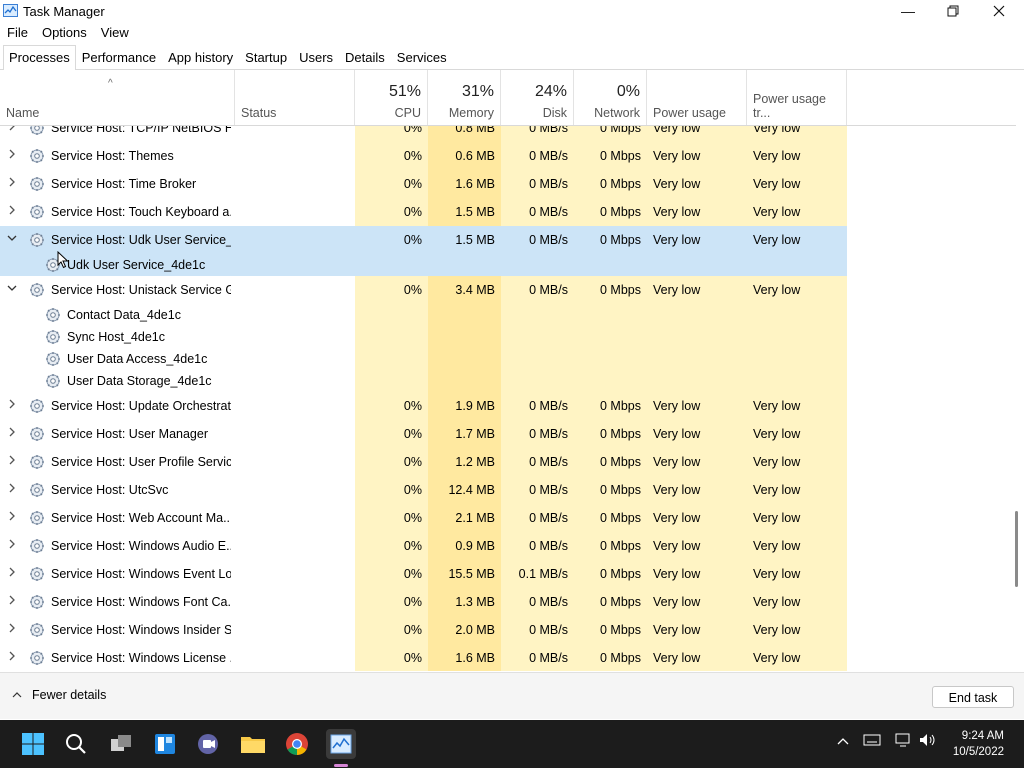 The height and width of the screenshot is (768, 1024). I want to click on tab-processes: Processes, so click(39, 57).